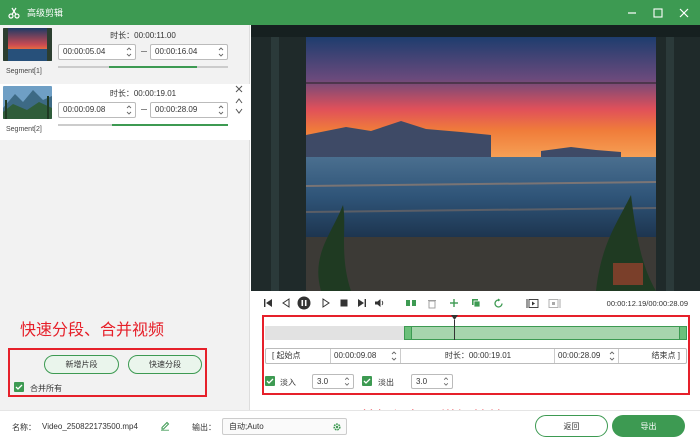 This screenshot has width=700, height=448. I want to click on segment-label: Segment[1], so click(24, 71).